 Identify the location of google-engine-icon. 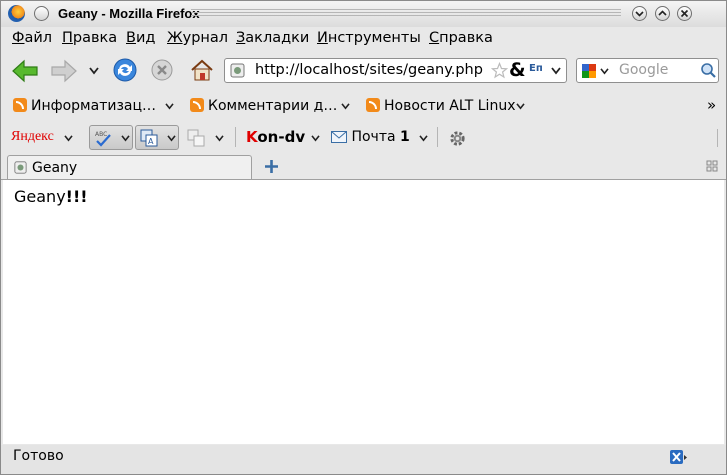
(589, 71).